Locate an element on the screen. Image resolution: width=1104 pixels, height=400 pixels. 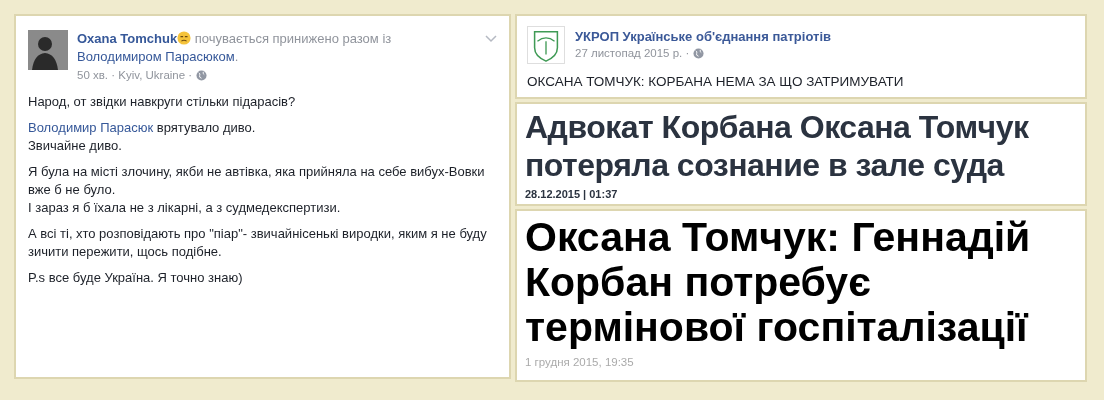
news-date: 28.12.2015 | 01:37 is located at coordinates (572, 194).